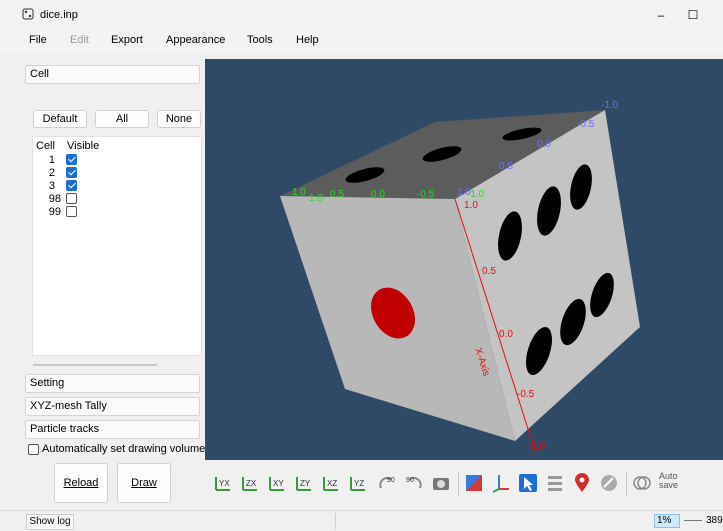 The width and height of the screenshot is (723, 531). Describe the element at coordinates (337, 194) in the screenshot. I see `green-tick: 0.5` at that location.